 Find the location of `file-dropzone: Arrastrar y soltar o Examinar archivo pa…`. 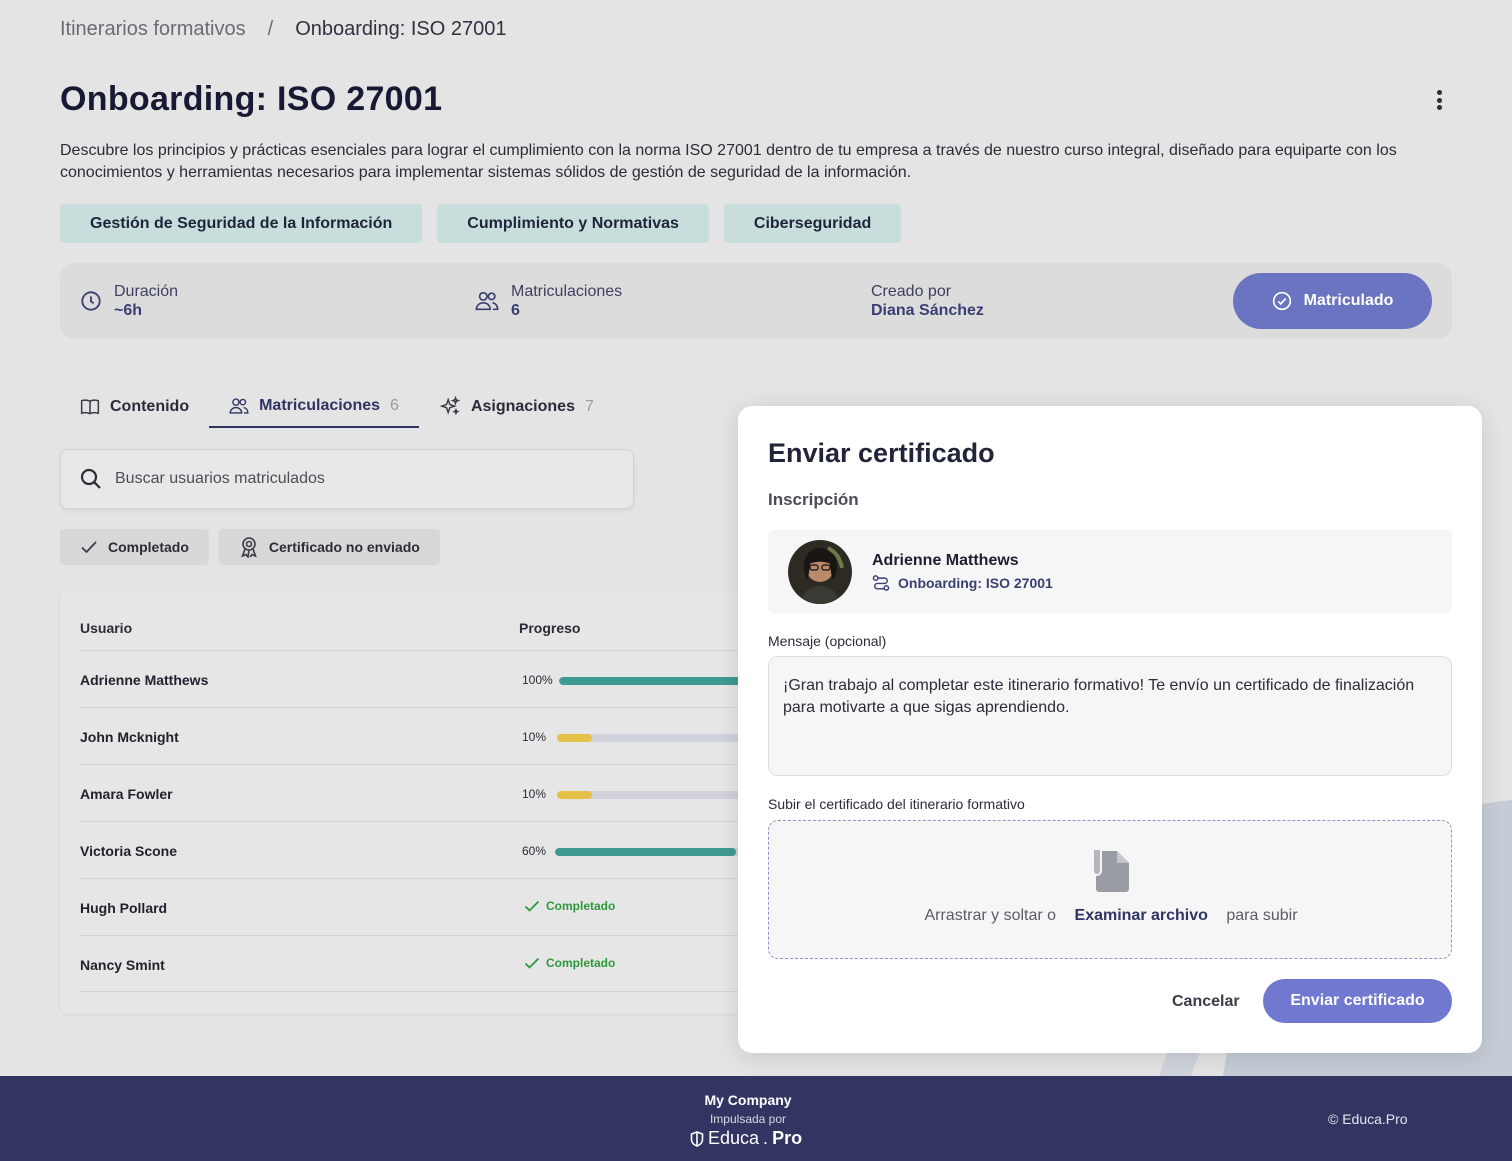

file-dropzone: Arrastrar y soltar o Examinar archivo pa… is located at coordinates (1110, 889).